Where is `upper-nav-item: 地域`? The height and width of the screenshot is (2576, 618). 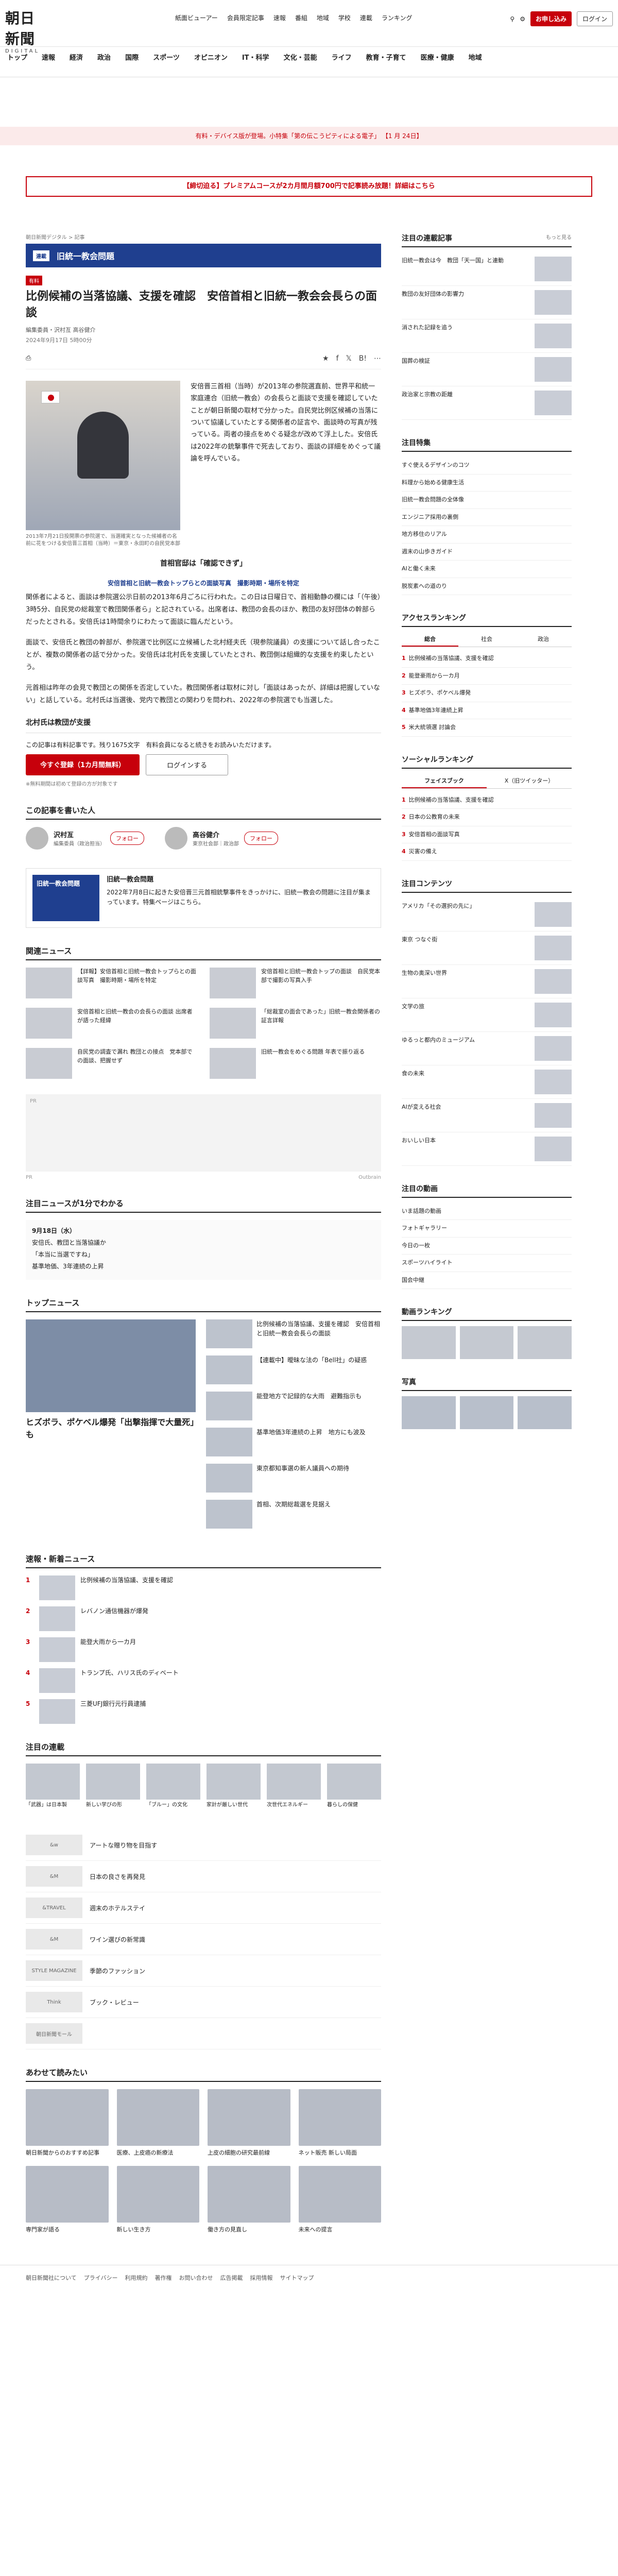 upper-nav-item: 地域 is located at coordinates (323, 17).